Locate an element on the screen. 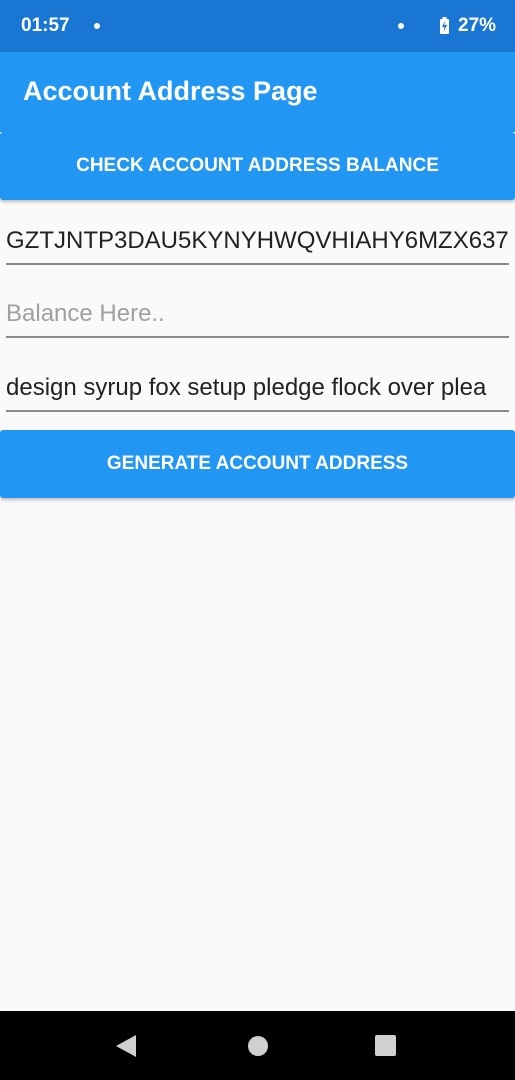 The height and width of the screenshot is (1080, 515). home-circle-icon is located at coordinates (258, 1046).